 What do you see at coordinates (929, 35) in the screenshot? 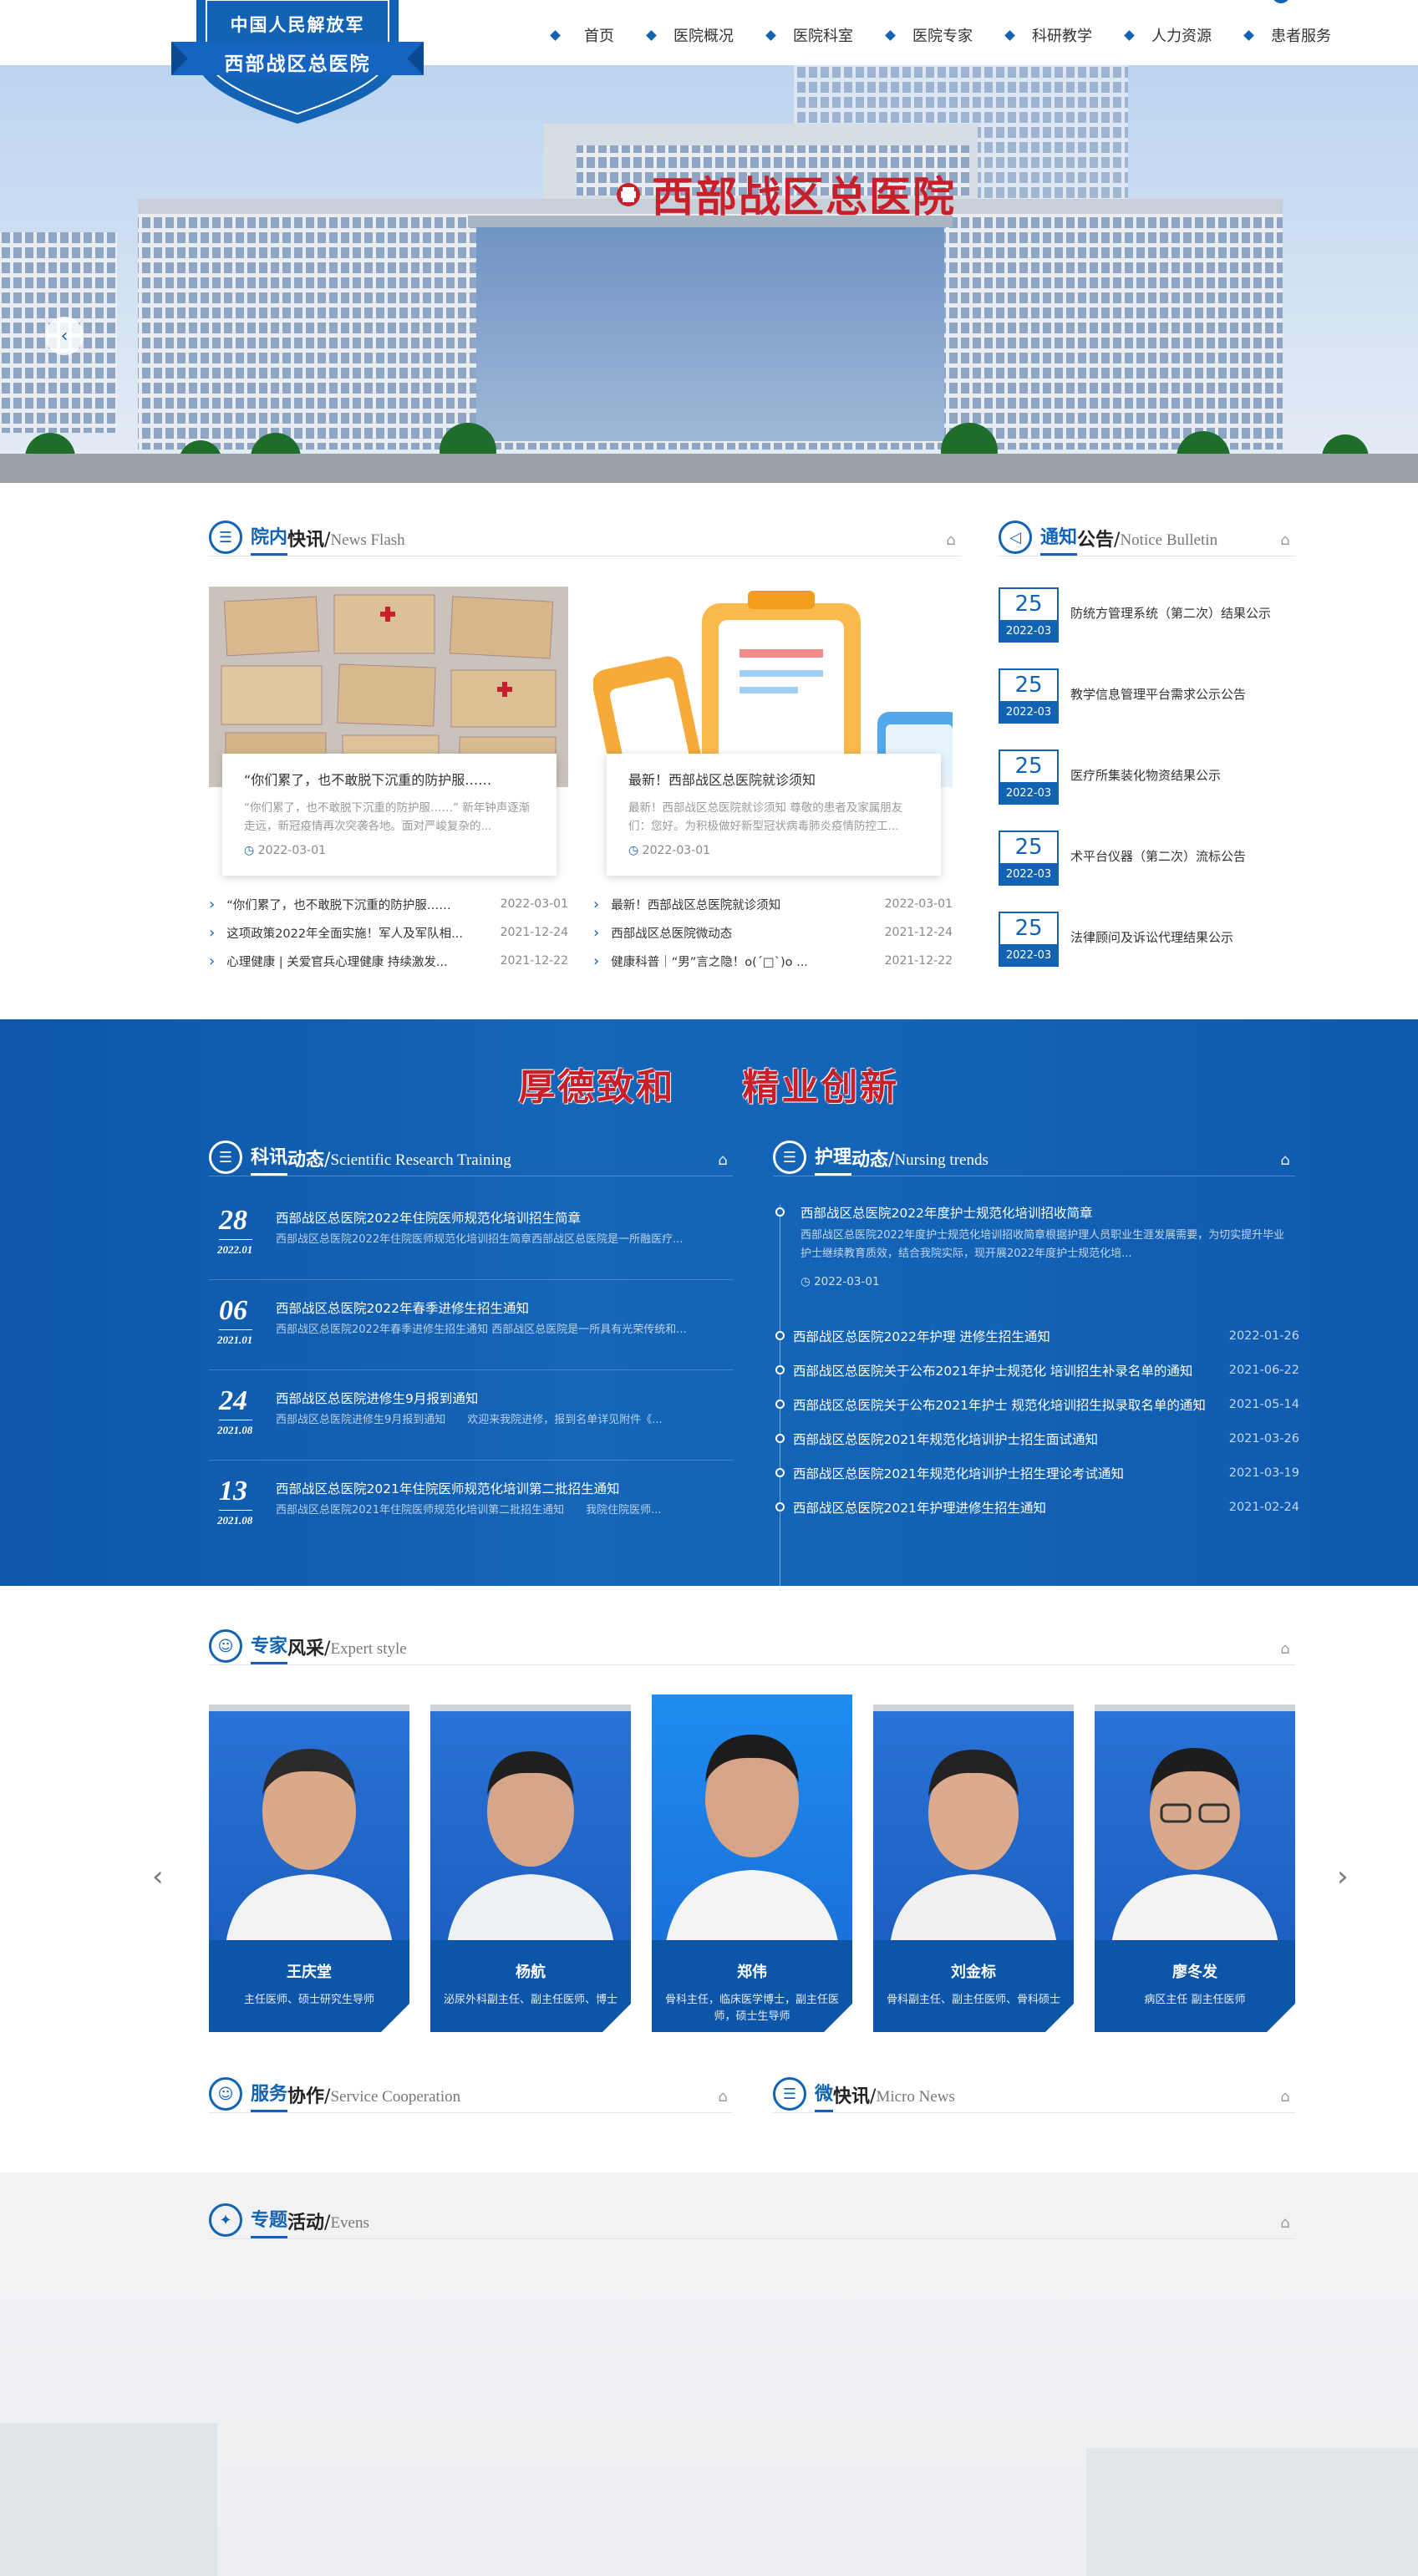
I see `nav-experts: 医院专家` at bounding box center [929, 35].